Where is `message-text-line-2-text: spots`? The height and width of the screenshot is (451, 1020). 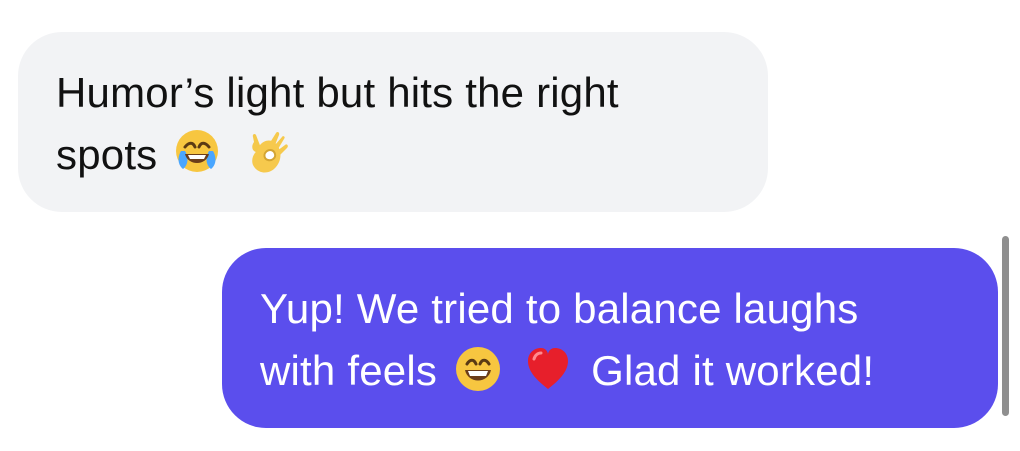 message-text-line-2-text: spots is located at coordinates (107, 154).